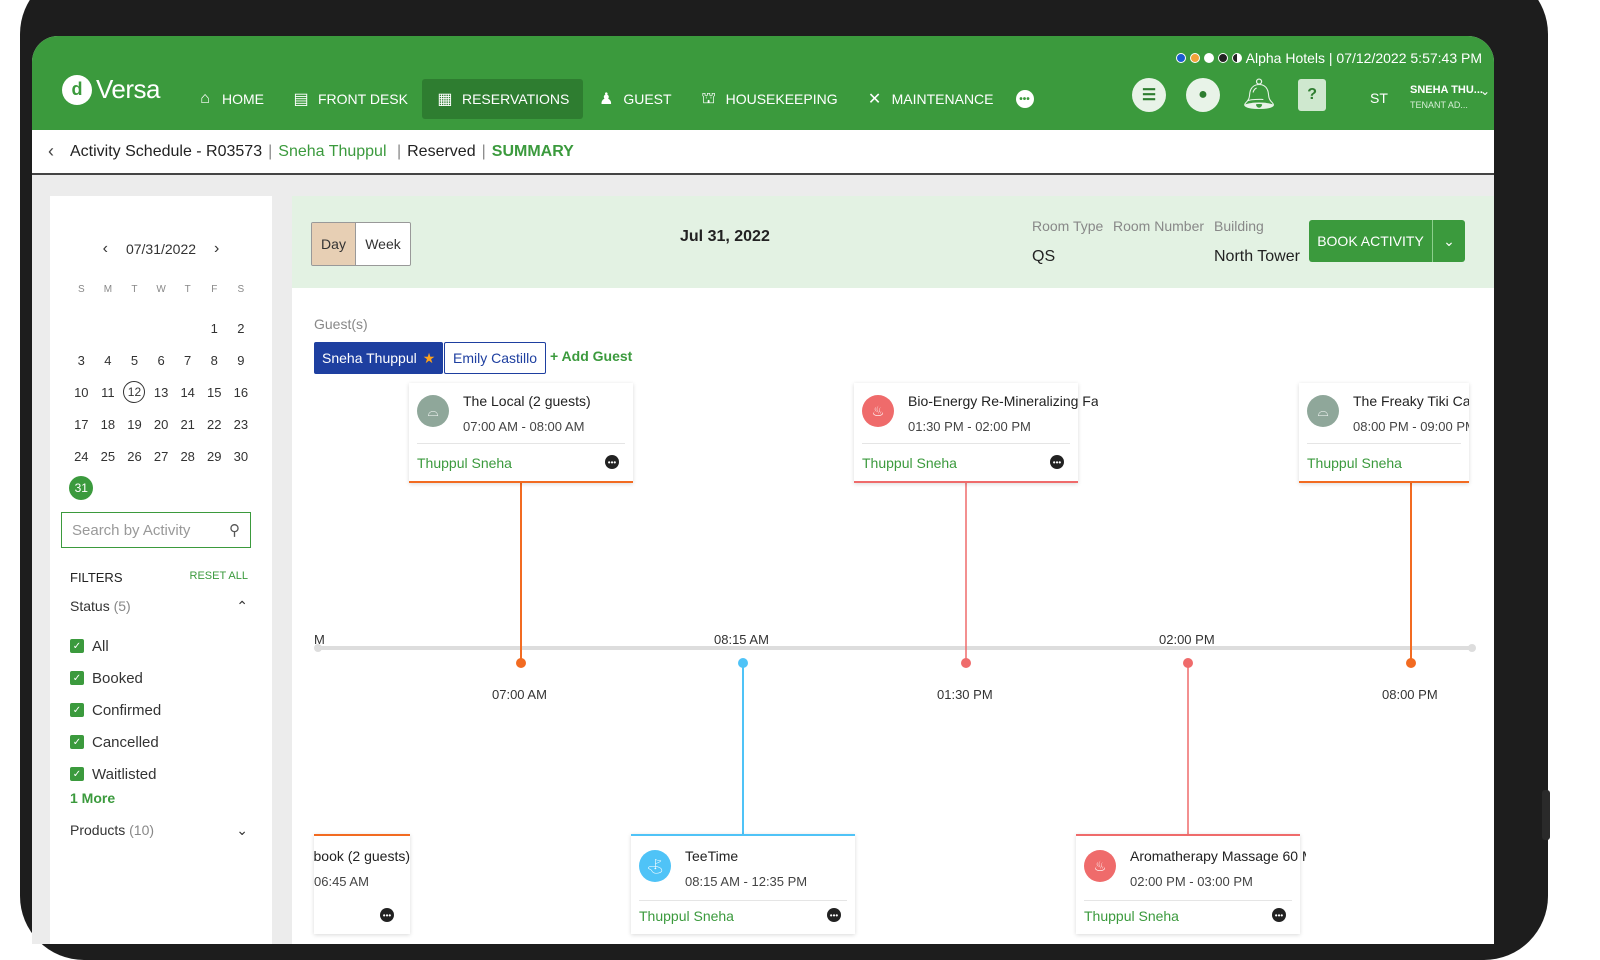 This screenshot has width=1600, height=960. I want to click on logo-text: Versa, so click(128, 89).